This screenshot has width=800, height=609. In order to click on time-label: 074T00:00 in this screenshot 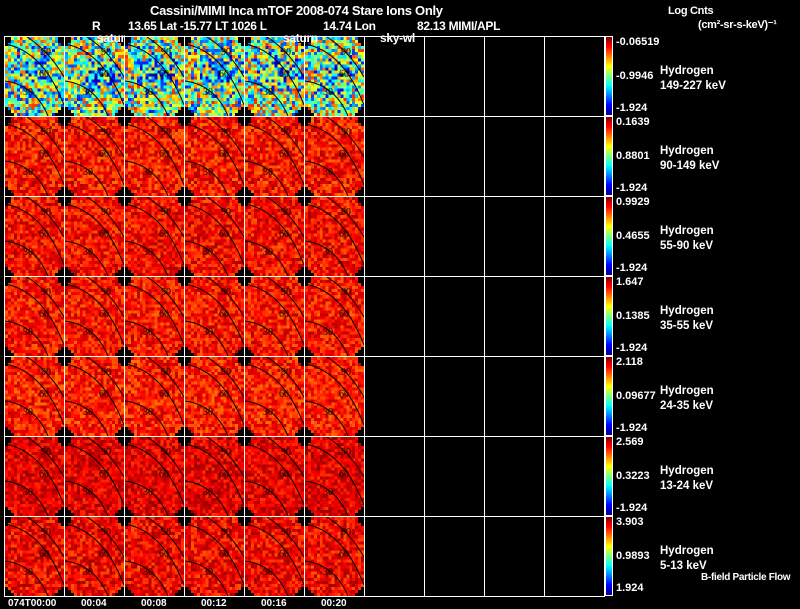, I will do `click(32, 603)`.